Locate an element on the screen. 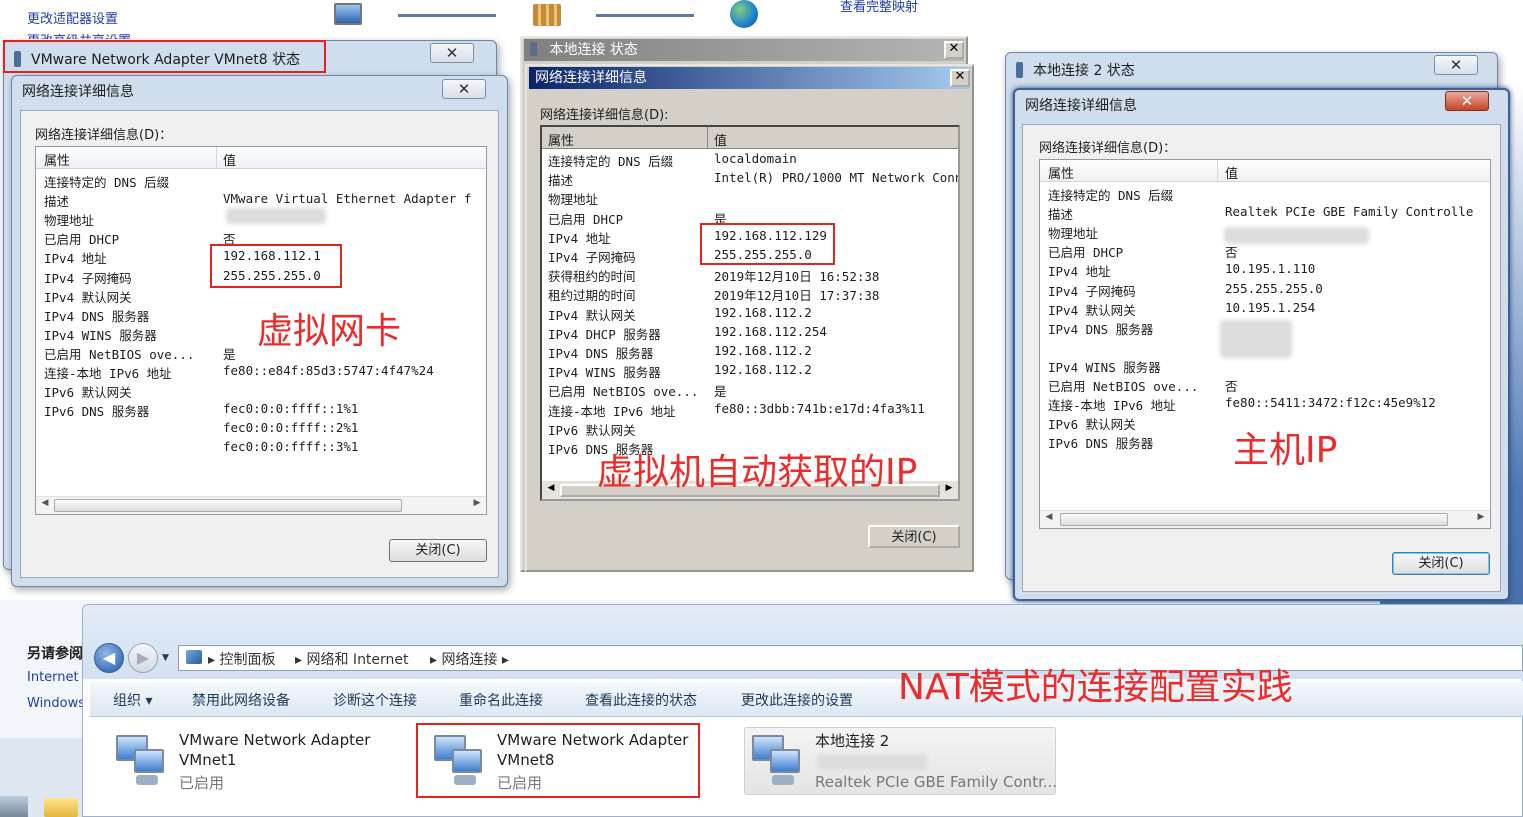 The image size is (1523, 817). disable-device-button: 禁用此网络设备 is located at coordinates (241, 700).